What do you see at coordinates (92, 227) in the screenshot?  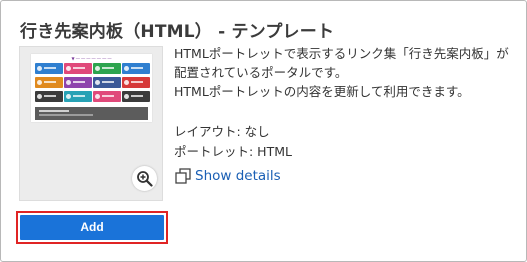 I see `add-button: Add` at bounding box center [92, 227].